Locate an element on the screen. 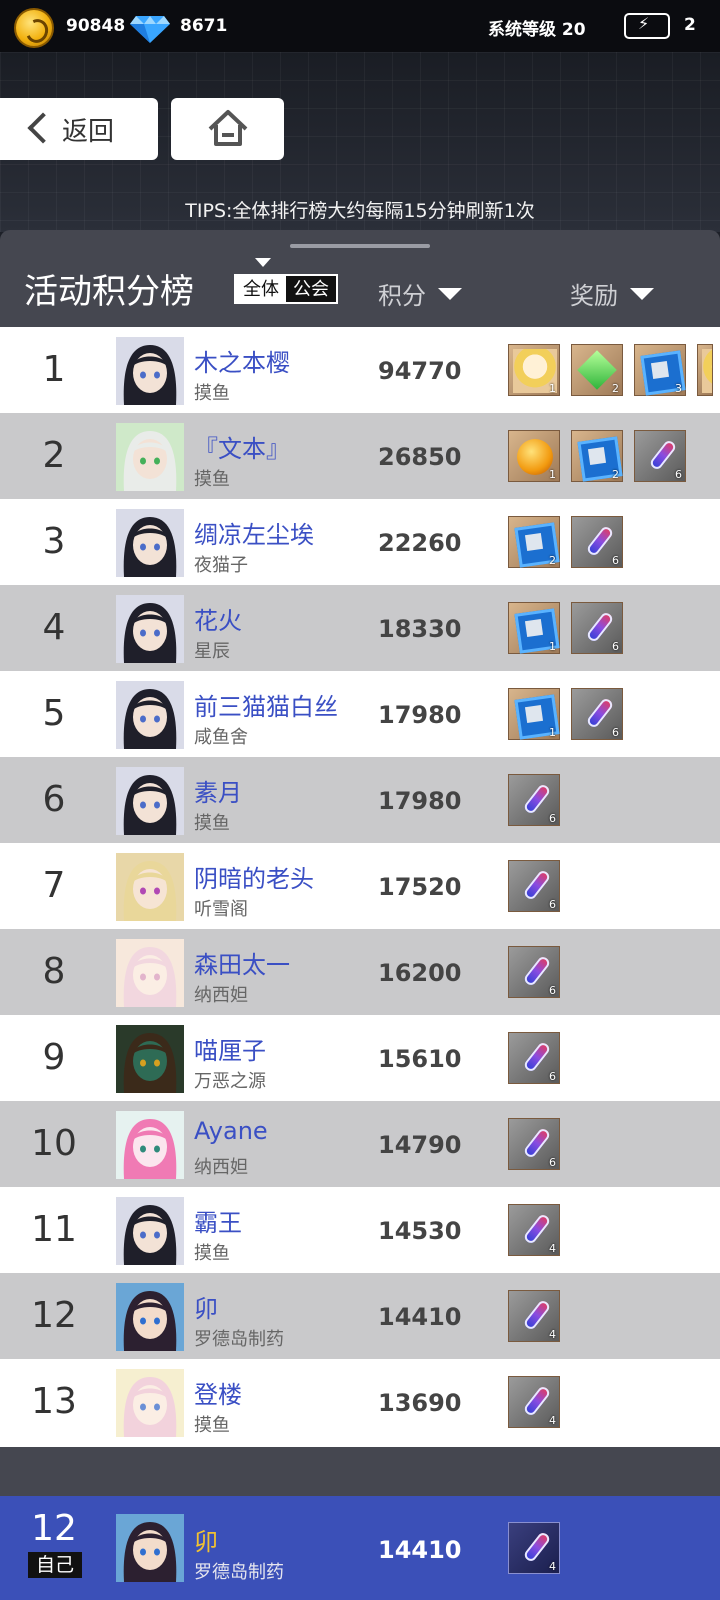  reward-list: 1 2 6 is located at coordinates (597, 456).